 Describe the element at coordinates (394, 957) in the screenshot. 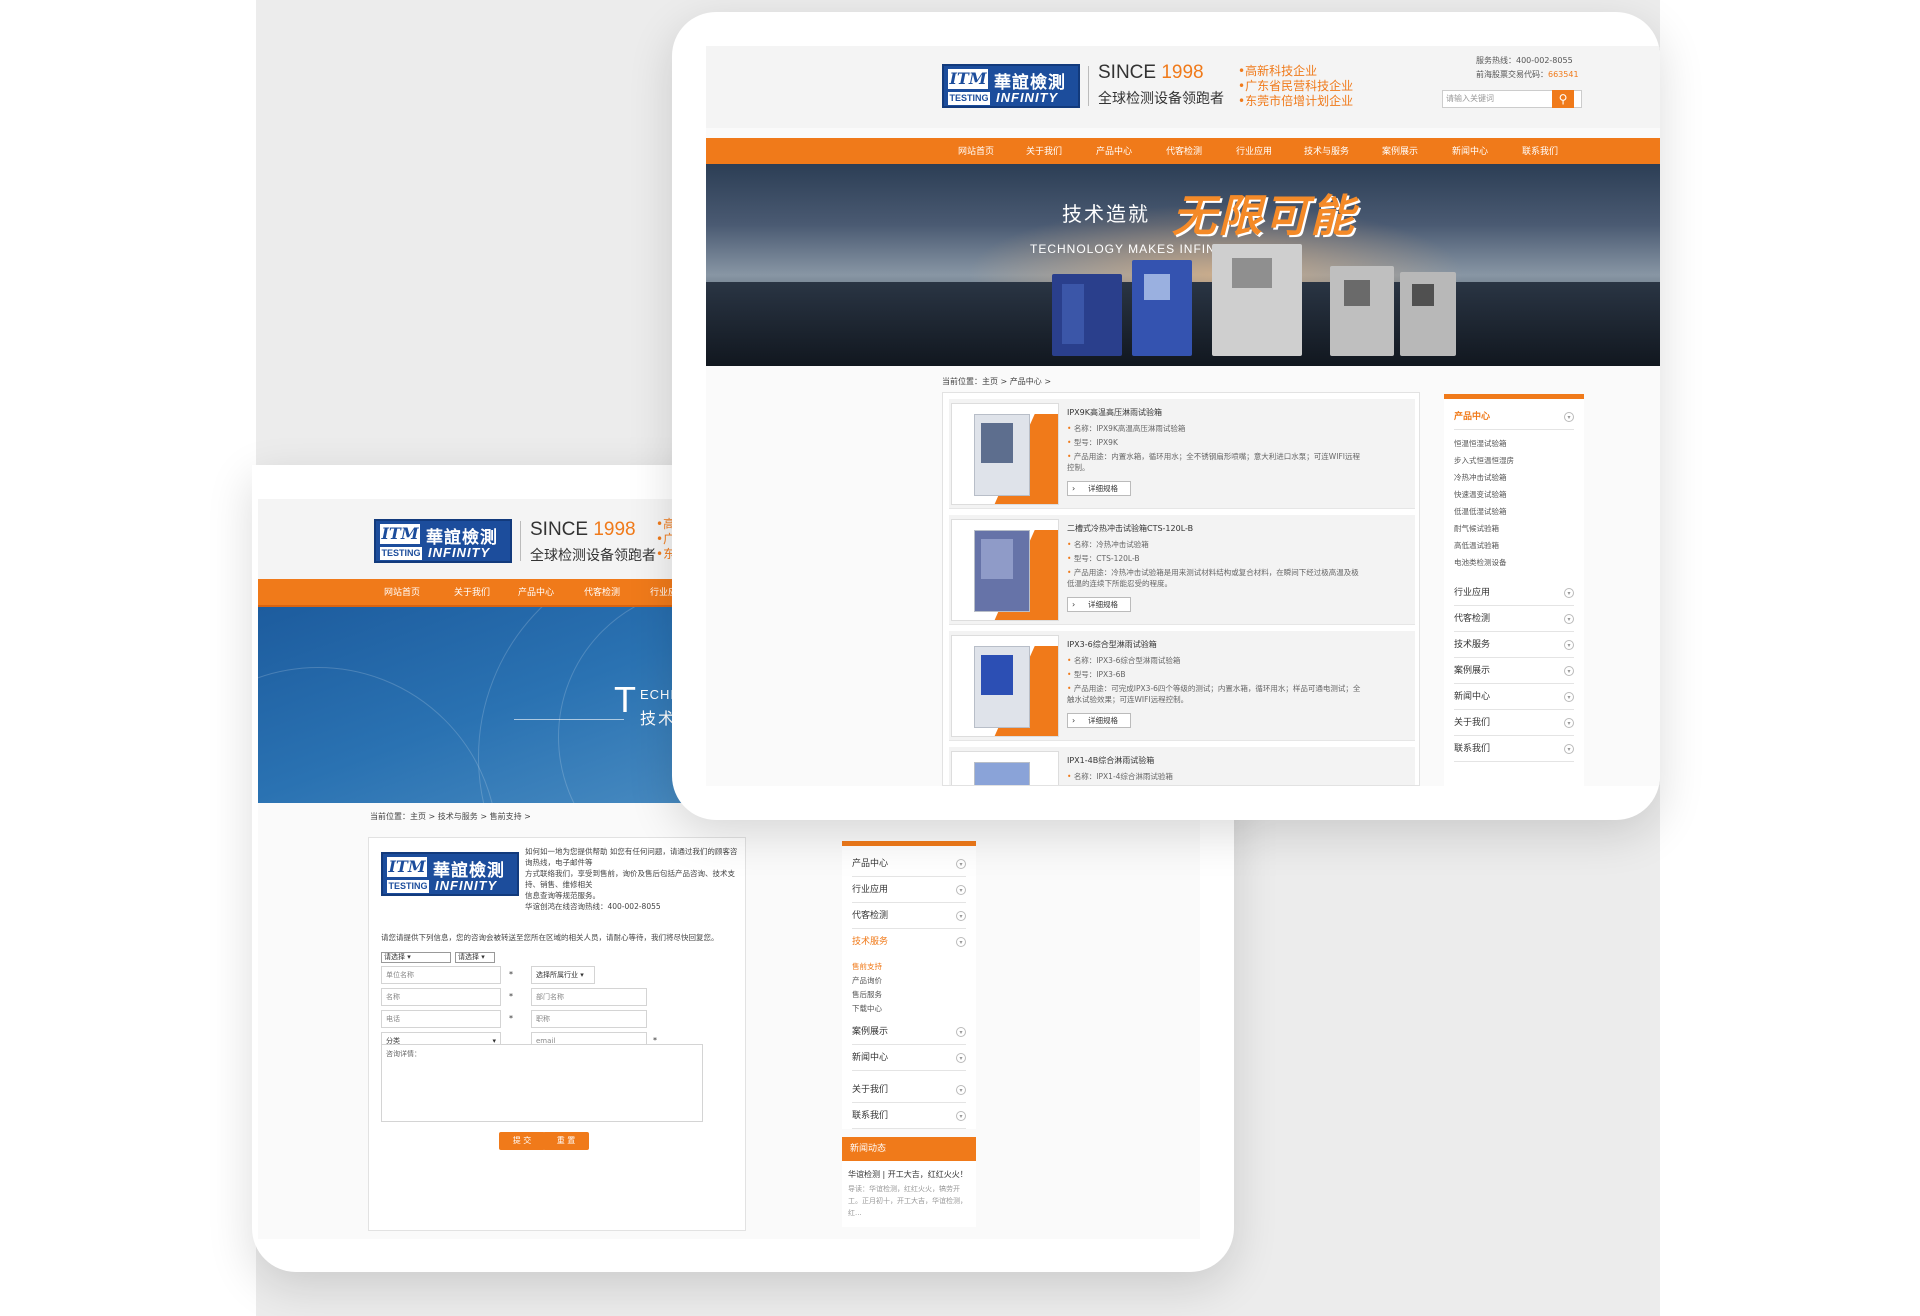

I see `select-value: 请选择` at that location.